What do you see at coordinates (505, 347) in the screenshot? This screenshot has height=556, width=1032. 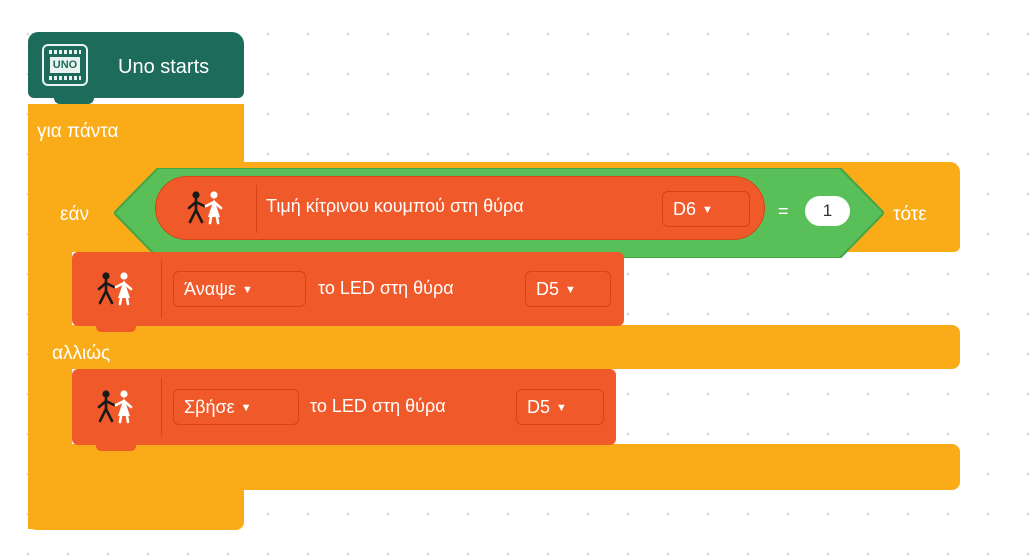 I see `else-section` at bounding box center [505, 347].